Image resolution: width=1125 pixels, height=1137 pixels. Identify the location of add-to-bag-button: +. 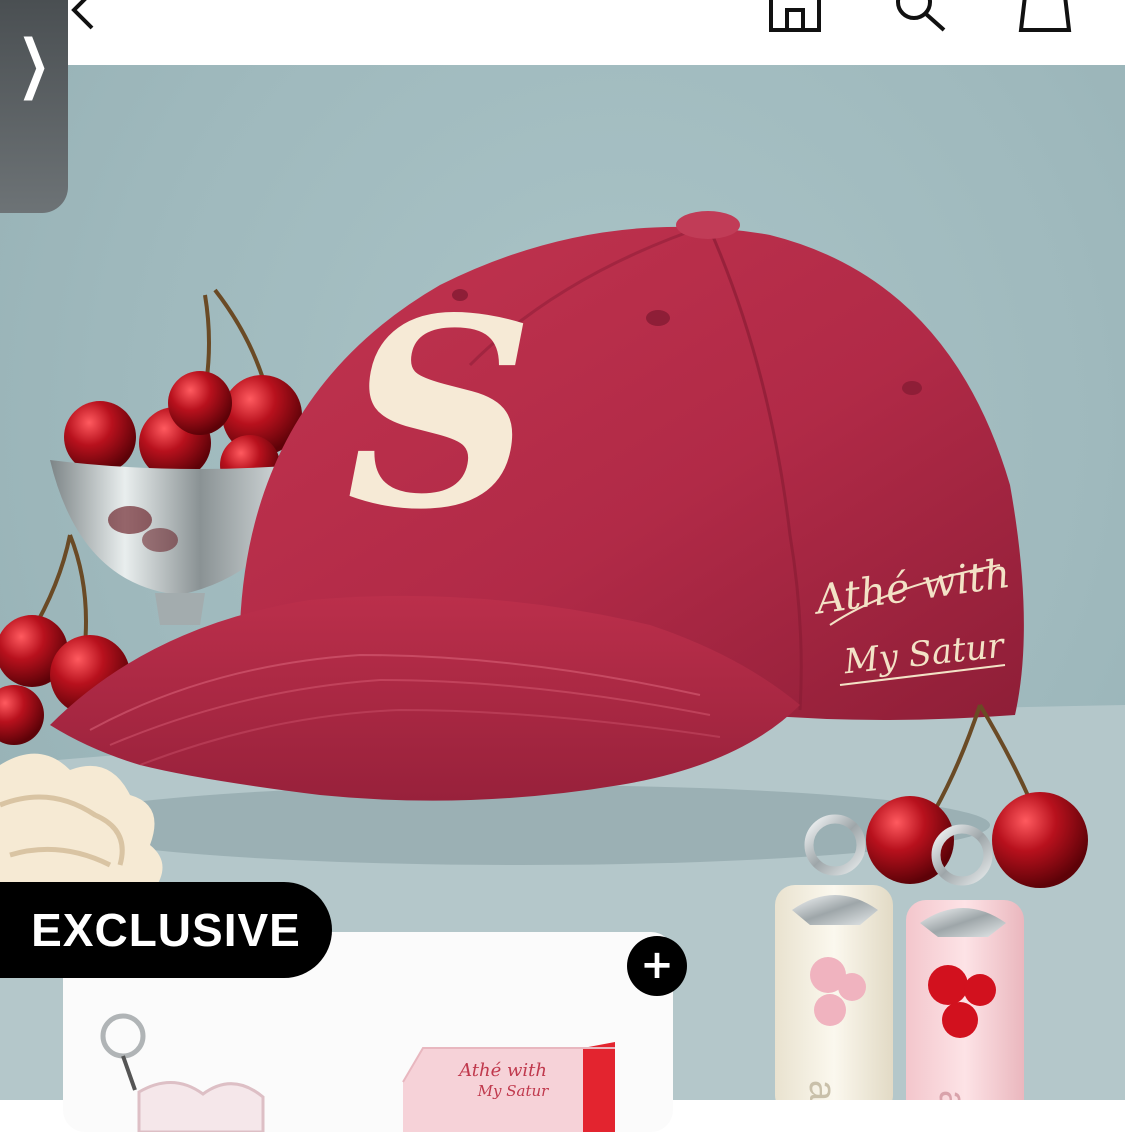
(657, 966).